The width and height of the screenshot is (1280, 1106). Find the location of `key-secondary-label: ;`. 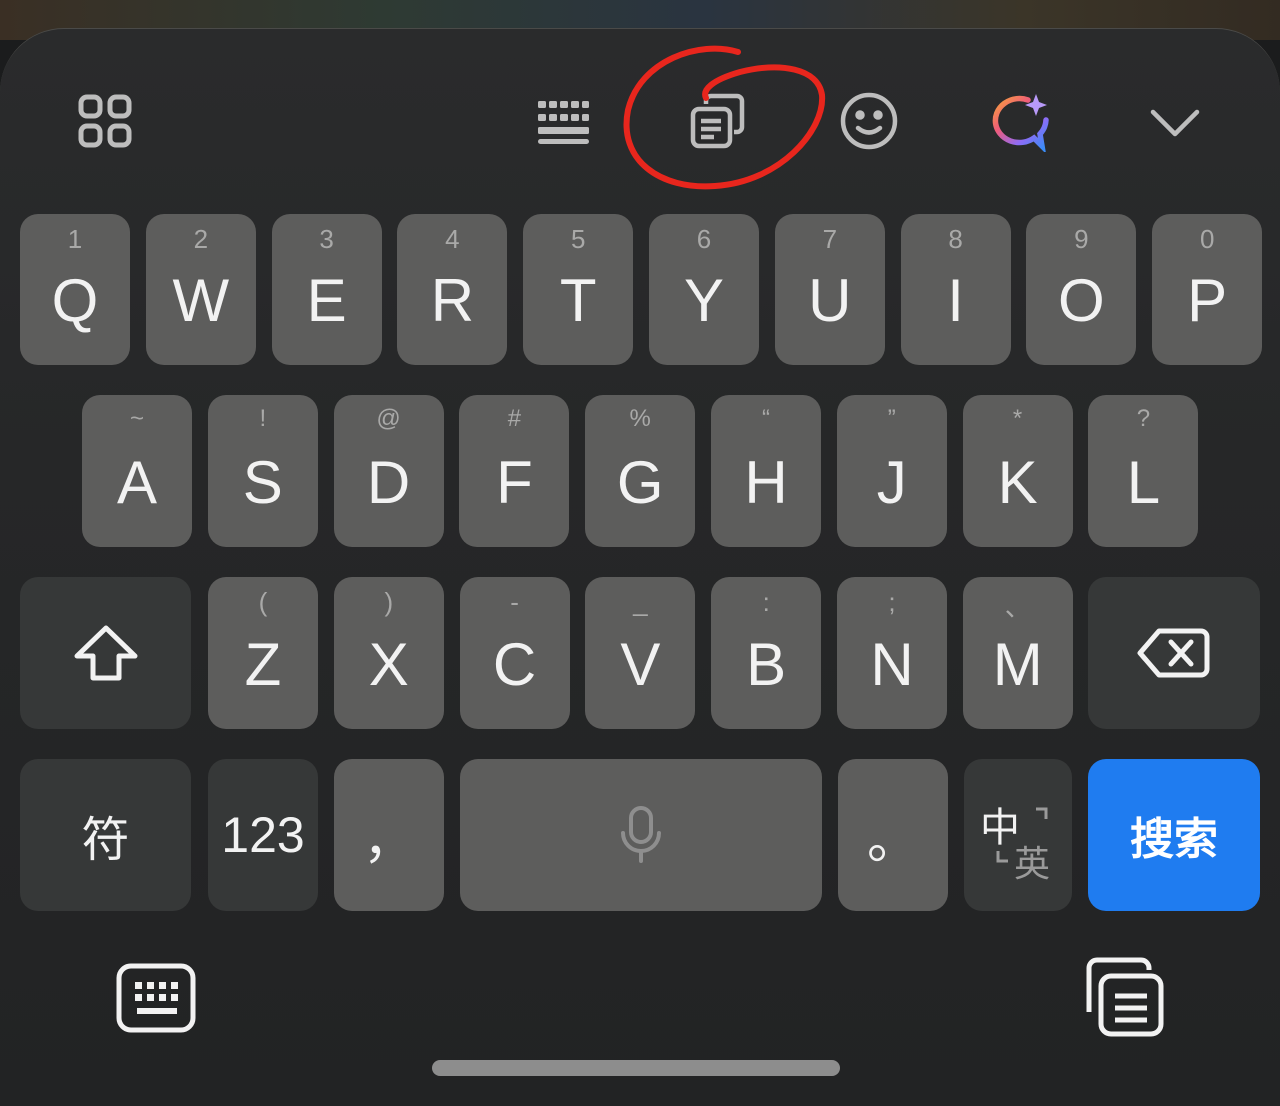

key-secondary-label: ; is located at coordinates (892, 602).